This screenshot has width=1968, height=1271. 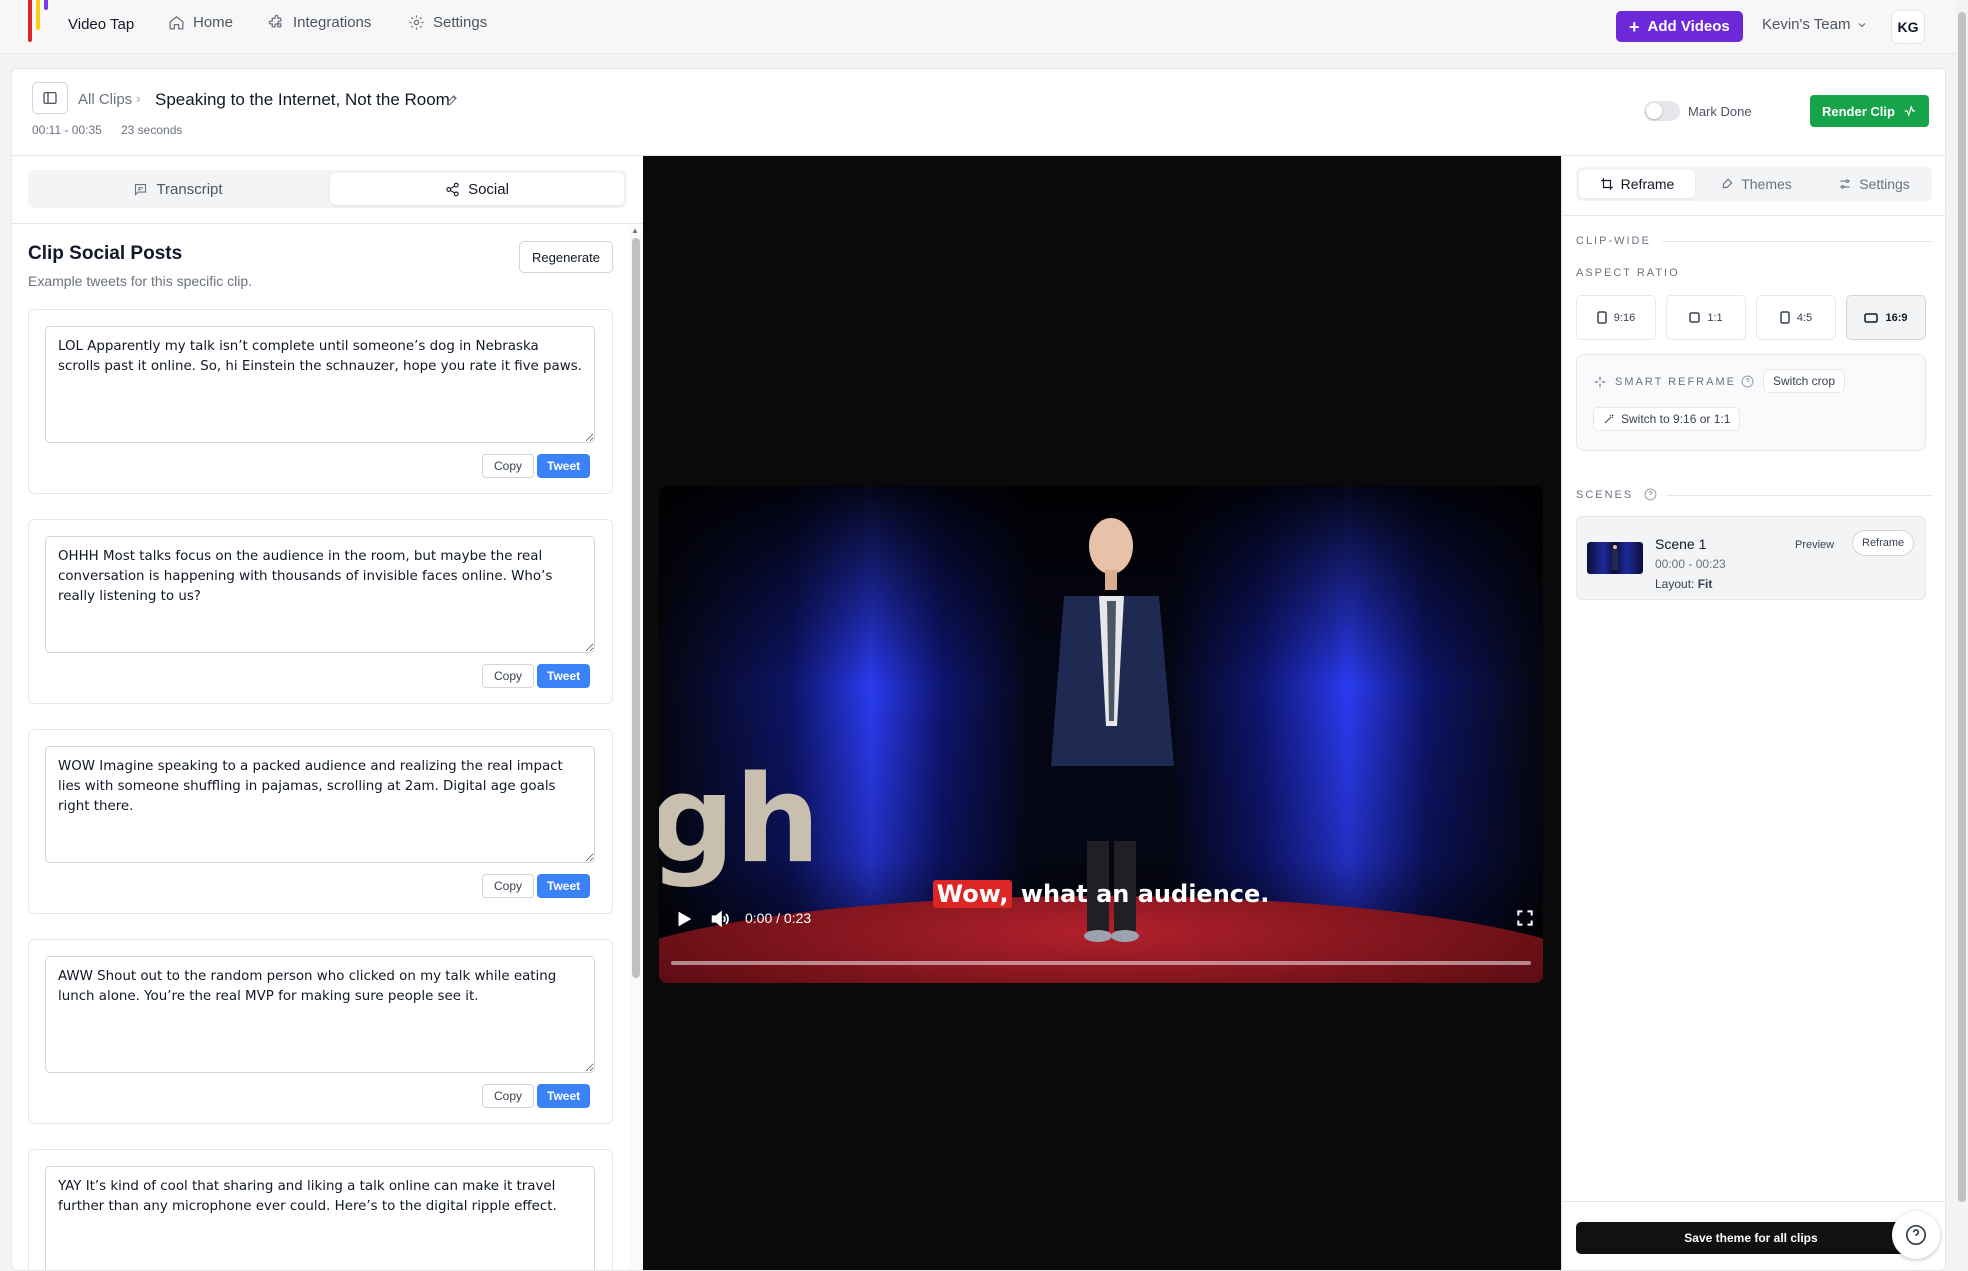 I want to click on tab-themes: Themes, so click(x=1756, y=184).